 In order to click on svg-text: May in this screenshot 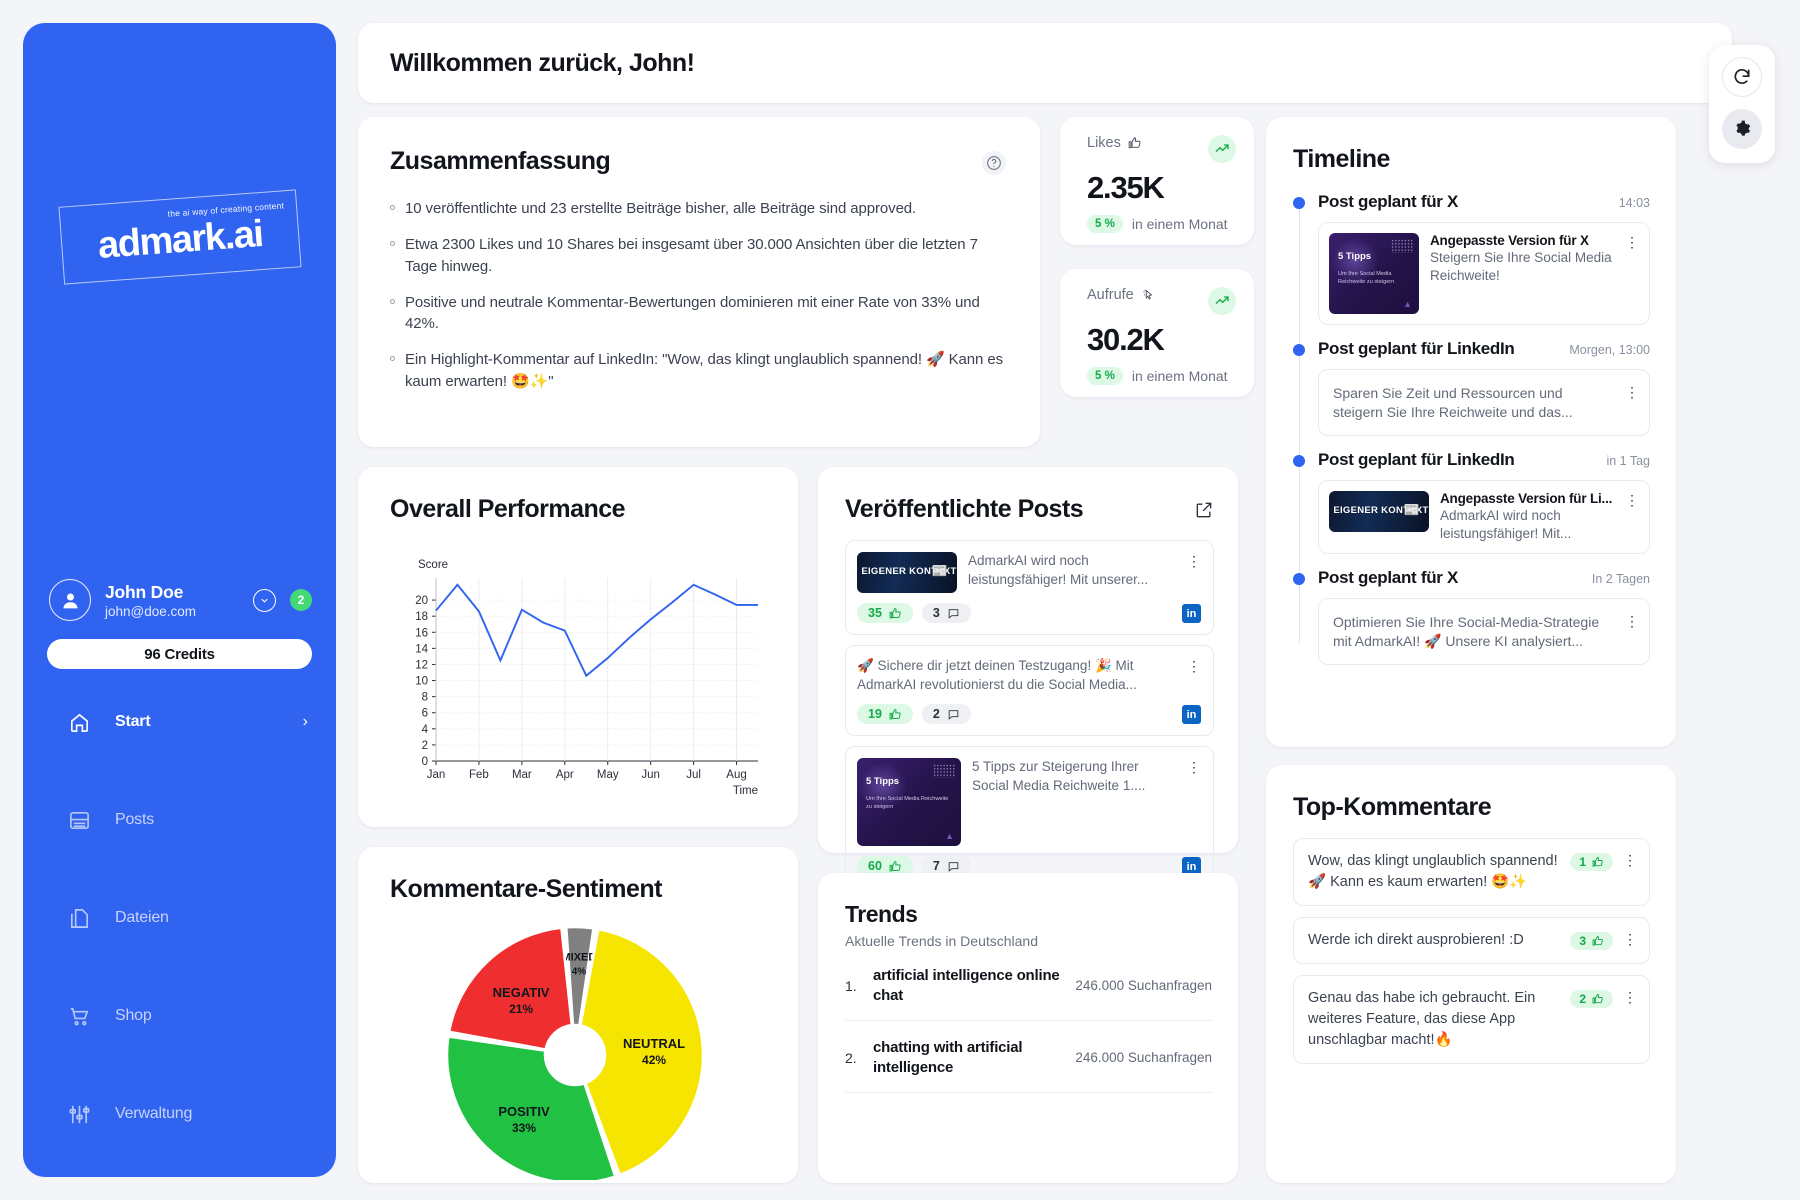, I will do `click(608, 775)`.